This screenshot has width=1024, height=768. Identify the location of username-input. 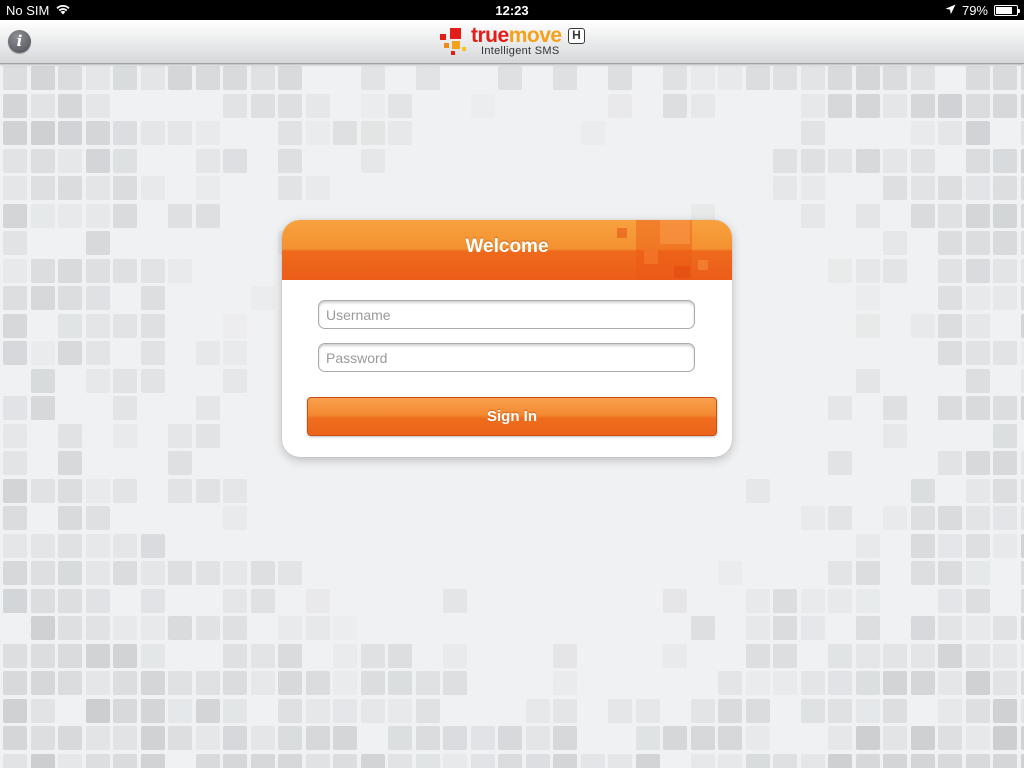
(506, 314).